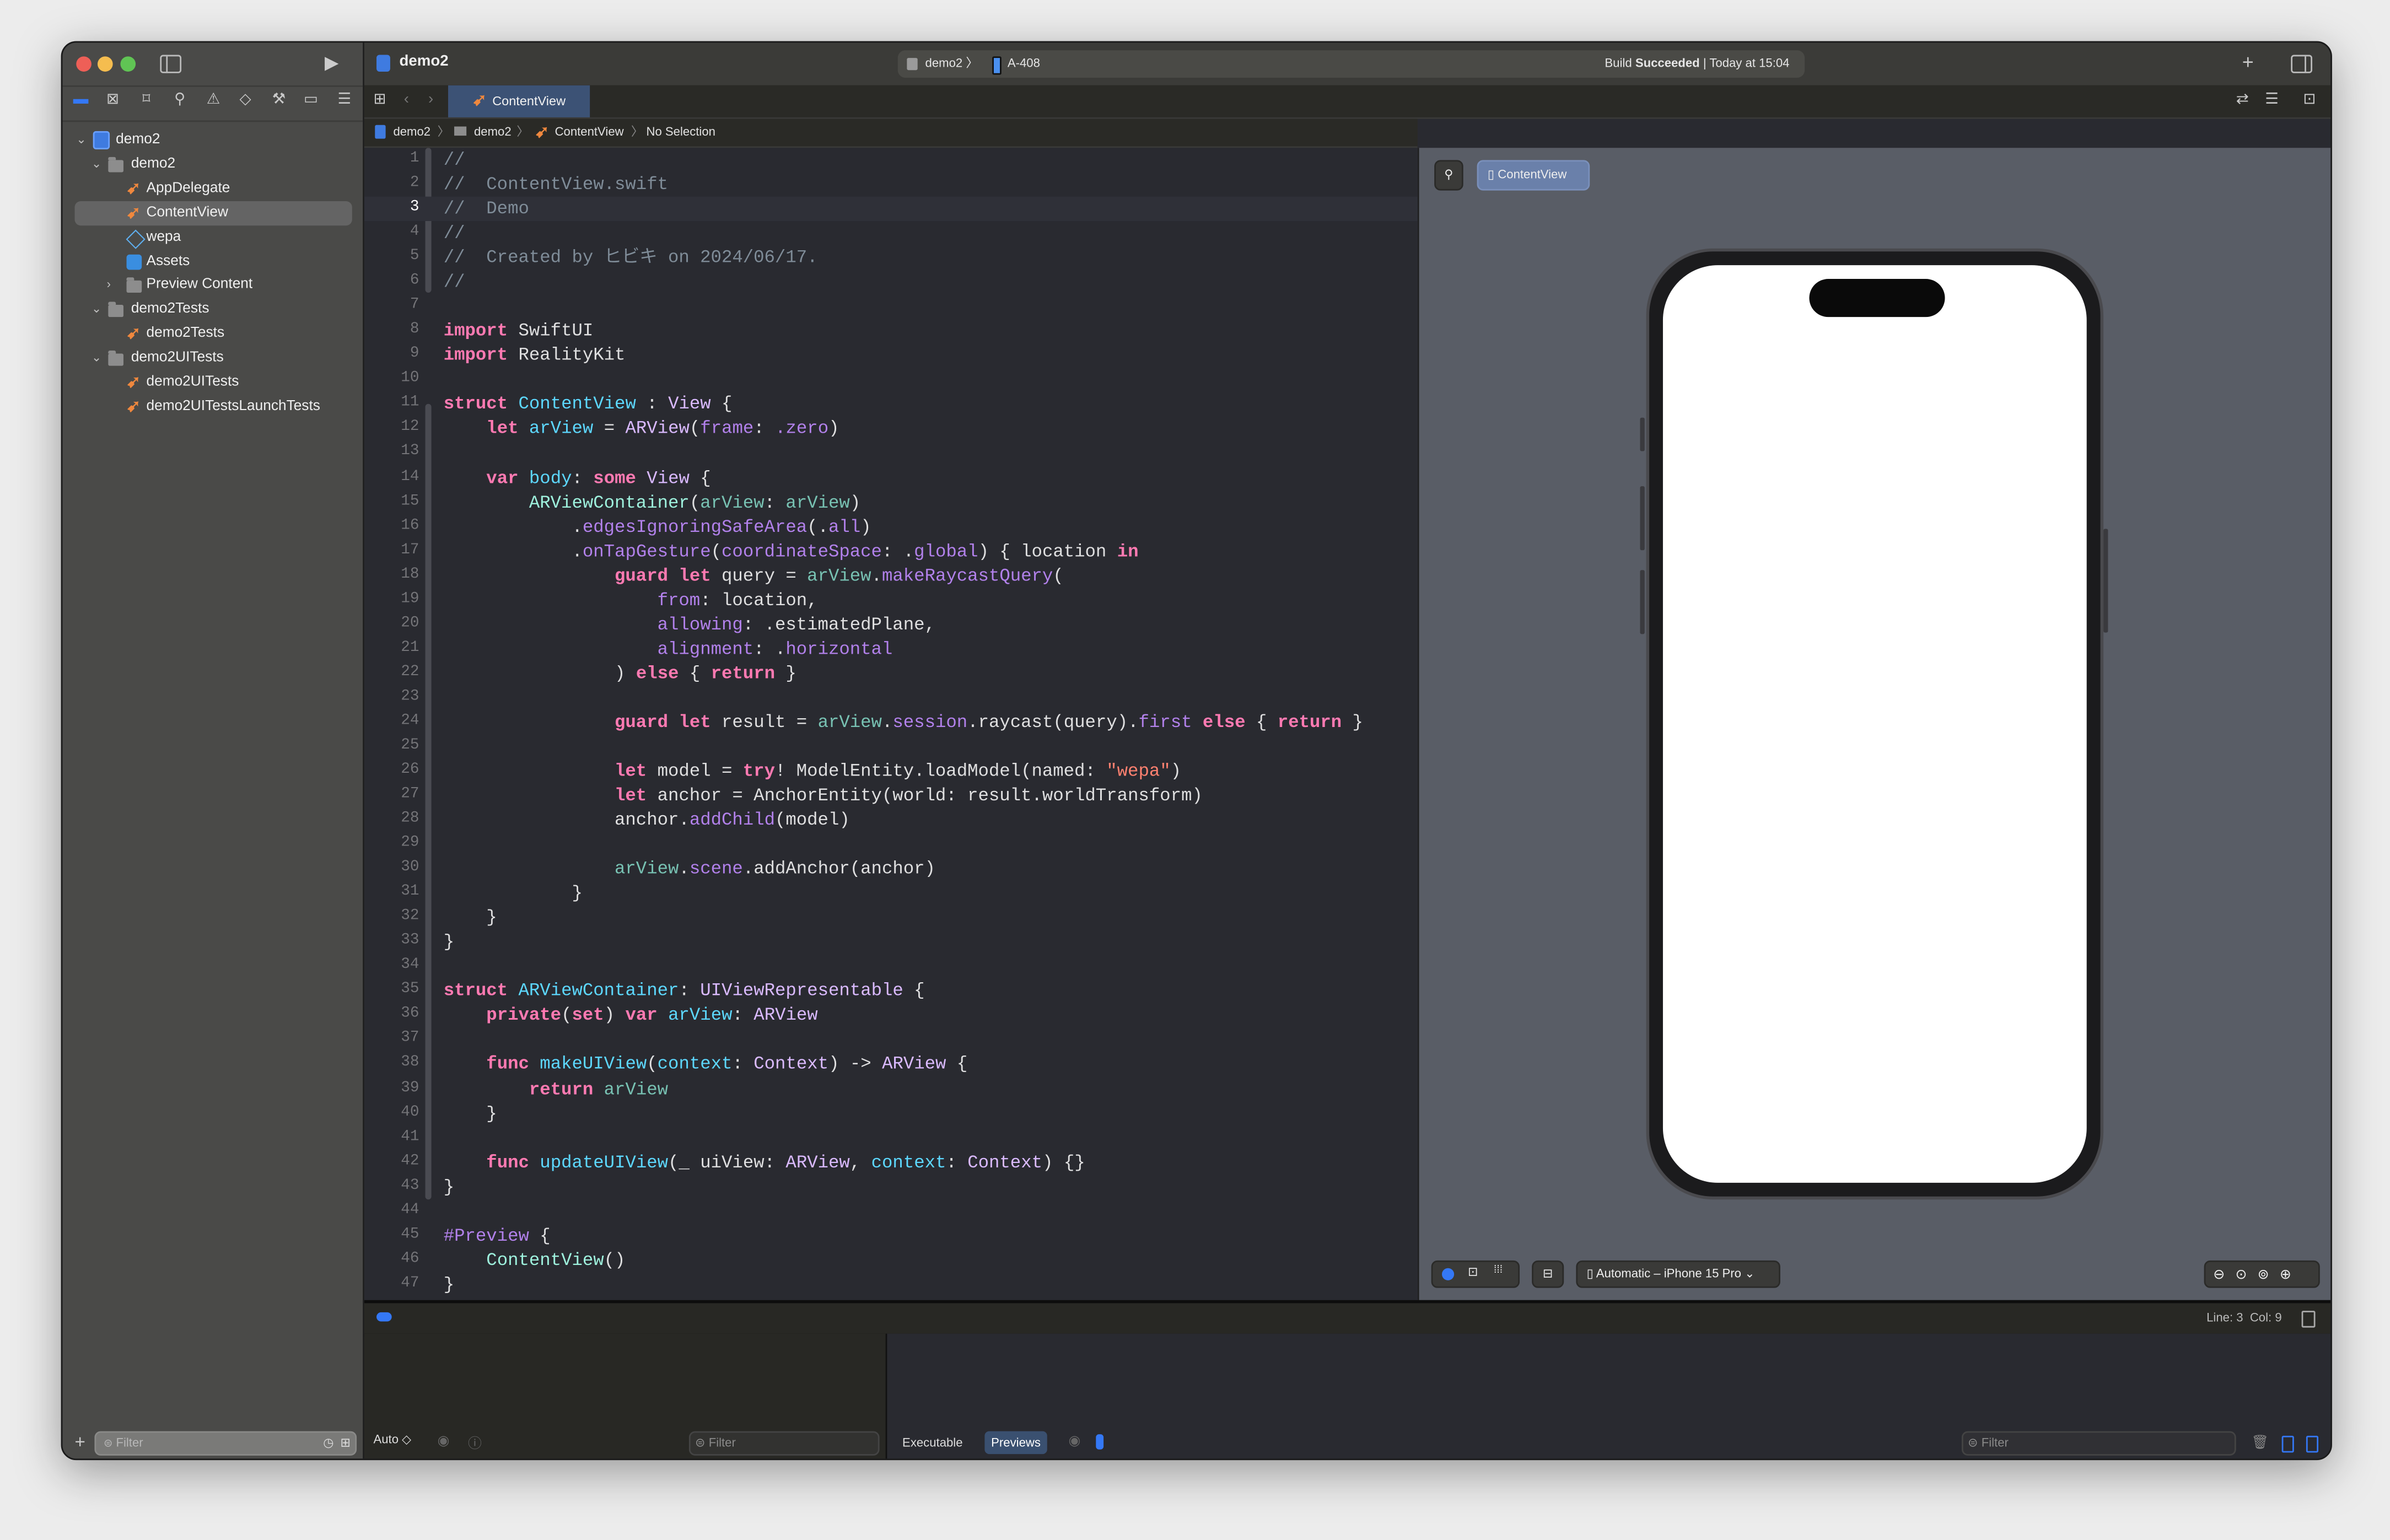  What do you see at coordinates (2248, 62) in the screenshot?
I see `add-library-icon: +` at bounding box center [2248, 62].